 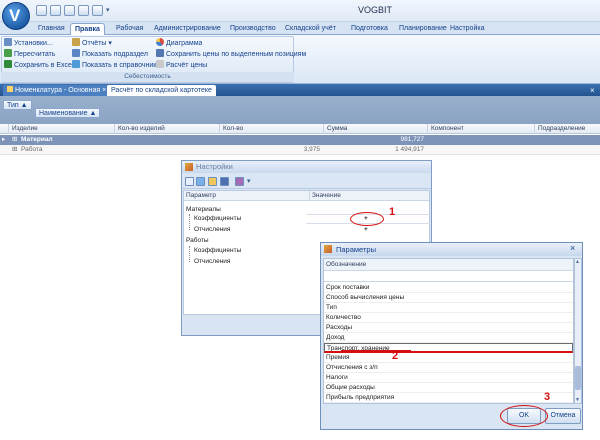 I want to click on column-header-sum: Сумма, so click(x=375, y=129).